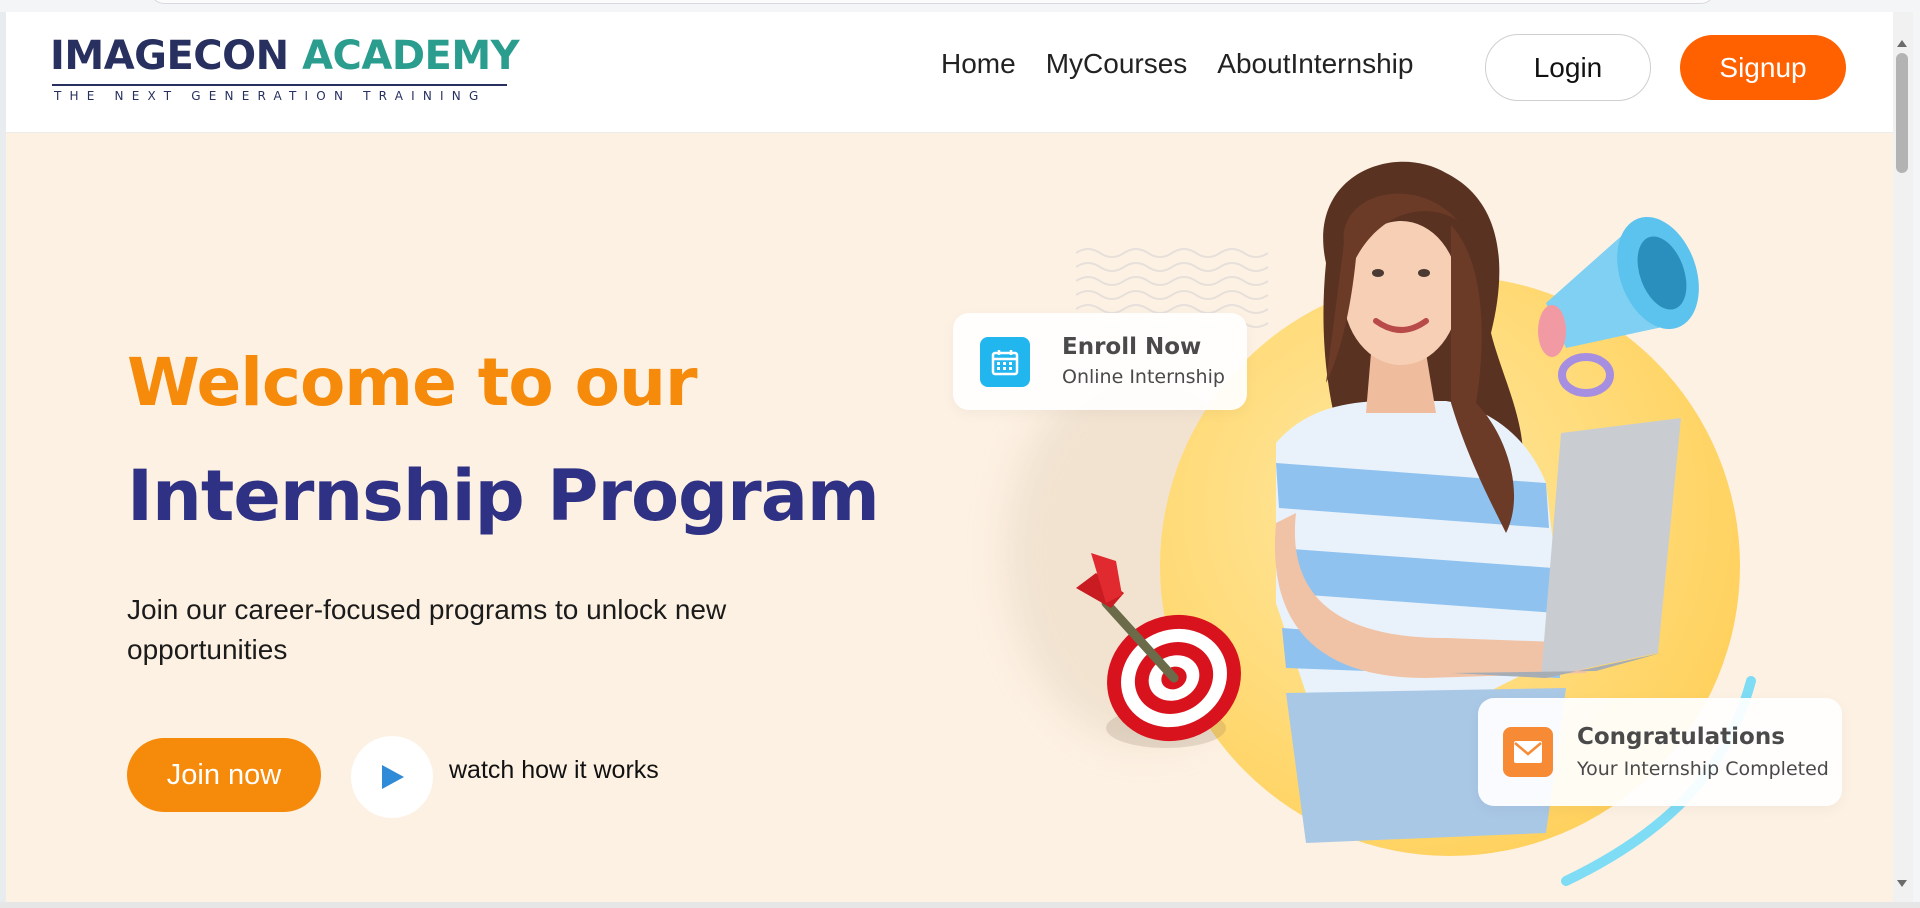  What do you see at coordinates (1158, 650) in the screenshot?
I see `target-dart-icon` at bounding box center [1158, 650].